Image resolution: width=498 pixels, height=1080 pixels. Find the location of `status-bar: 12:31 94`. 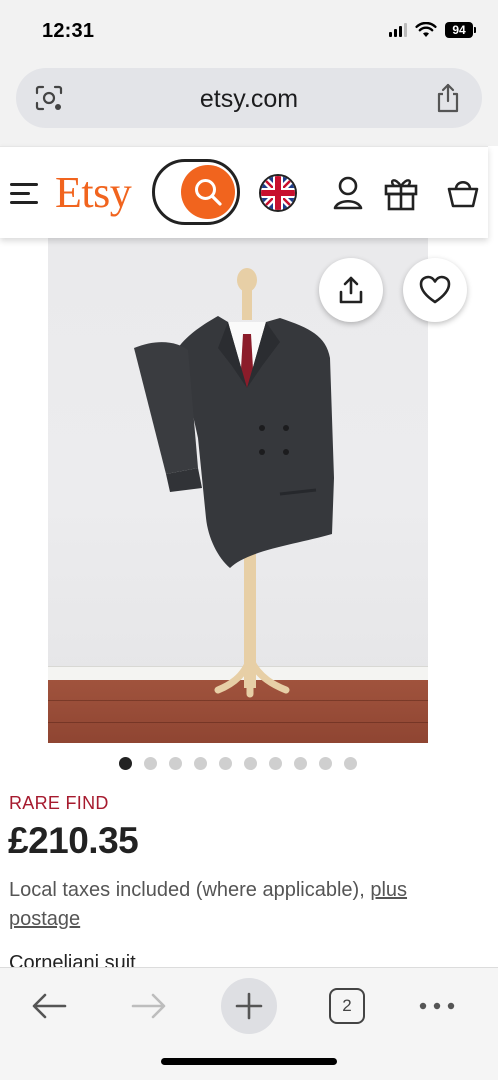

status-bar: 12:31 94 is located at coordinates (249, 29).